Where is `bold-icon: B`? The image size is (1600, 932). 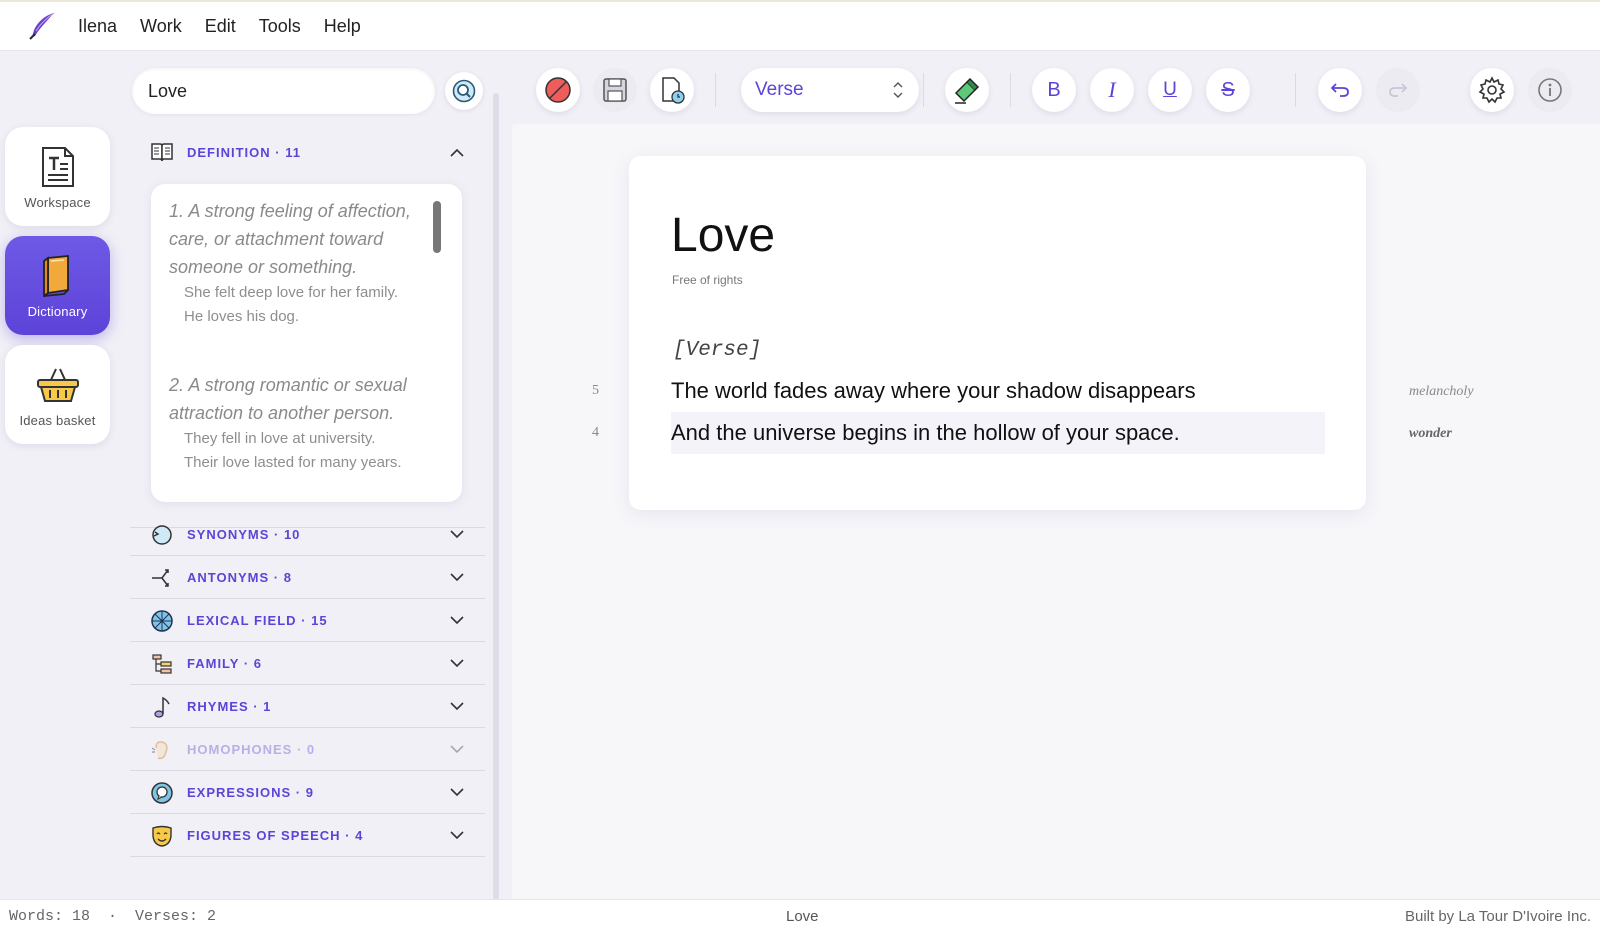
bold-icon: B is located at coordinates (1054, 89).